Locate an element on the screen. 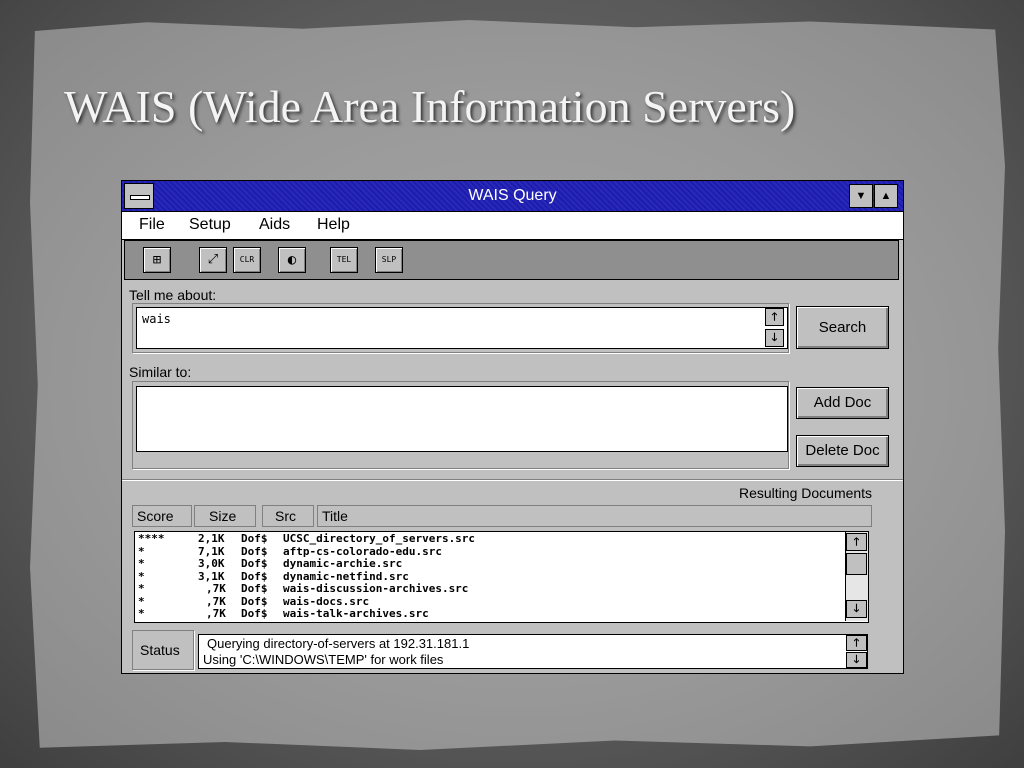 The height and width of the screenshot is (768, 1024). column-header-size: Size is located at coordinates (225, 516).